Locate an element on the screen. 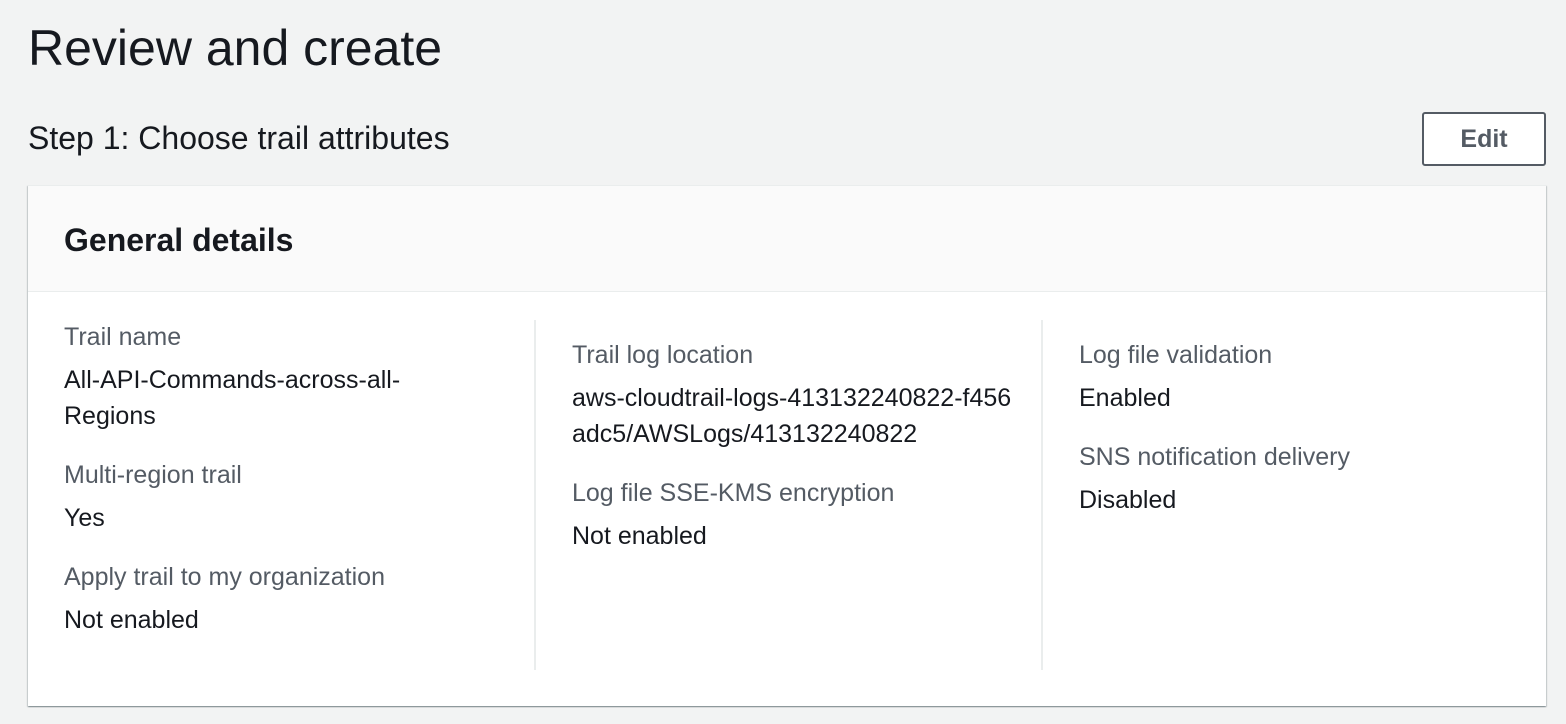 The width and height of the screenshot is (1566, 724). step-header: Step 1: Choose trail attributes Edit is located at coordinates (787, 139).